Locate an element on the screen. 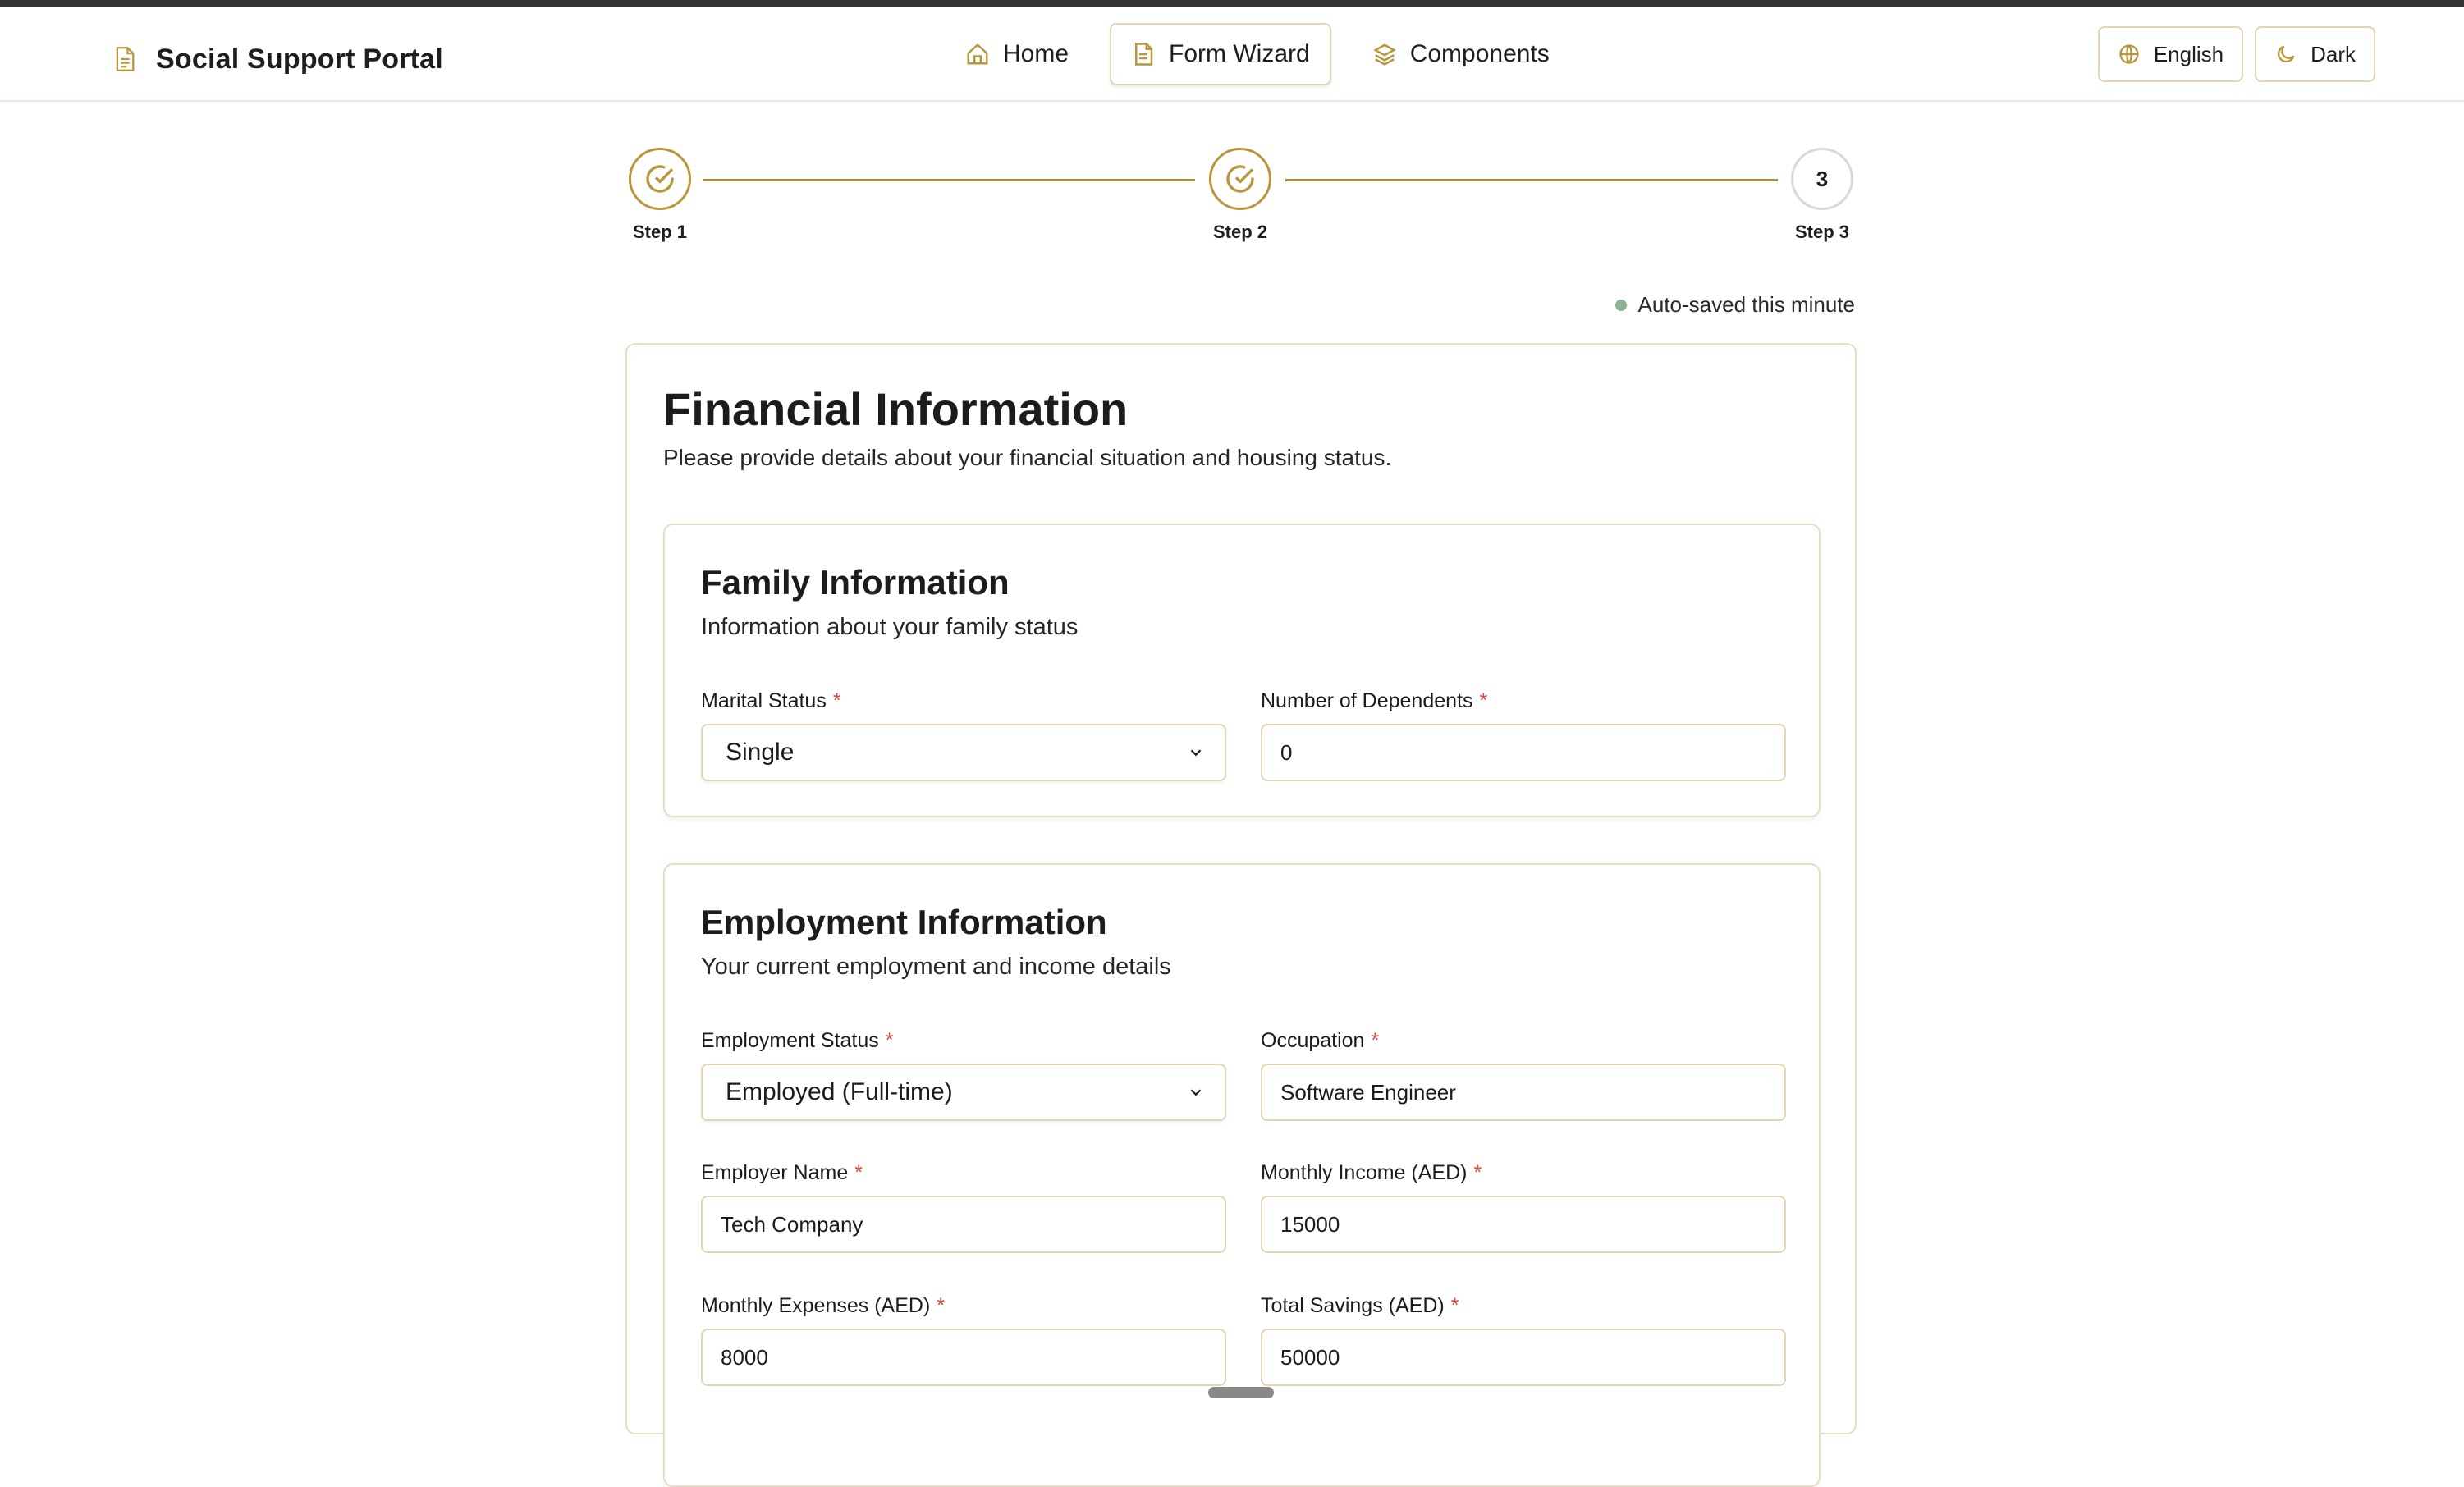  step-3: 3 Step 3 is located at coordinates (1822, 195).